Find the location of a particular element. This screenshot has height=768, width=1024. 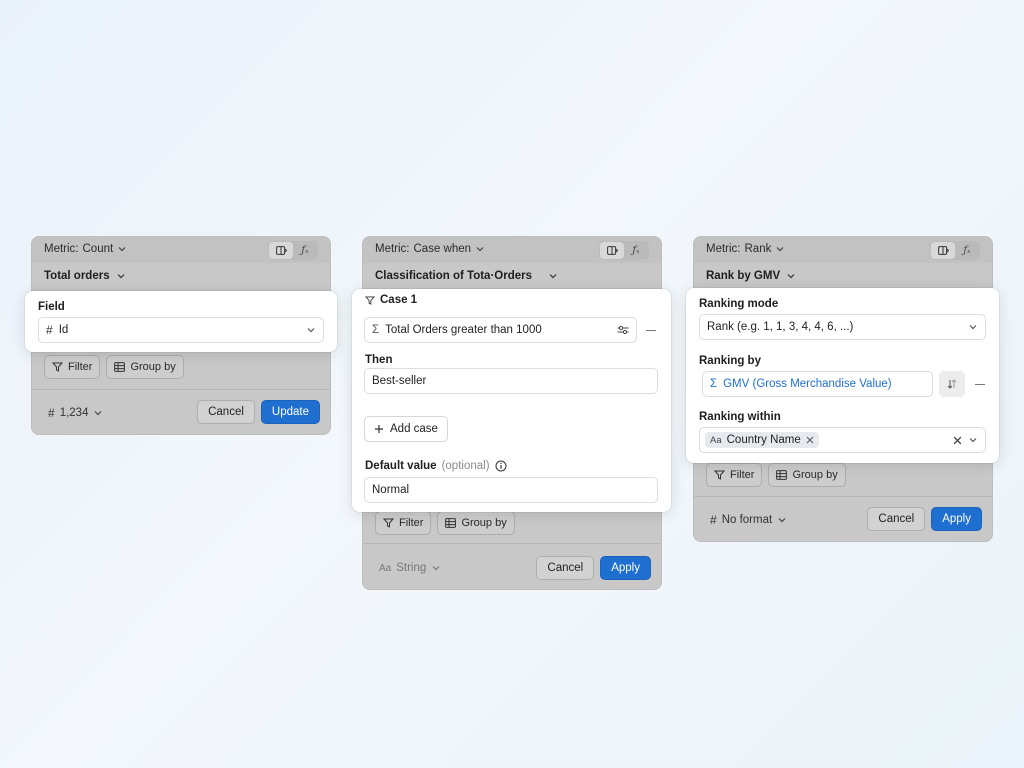

country-name-tag: Aa Country Name is located at coordinates (762, 440).